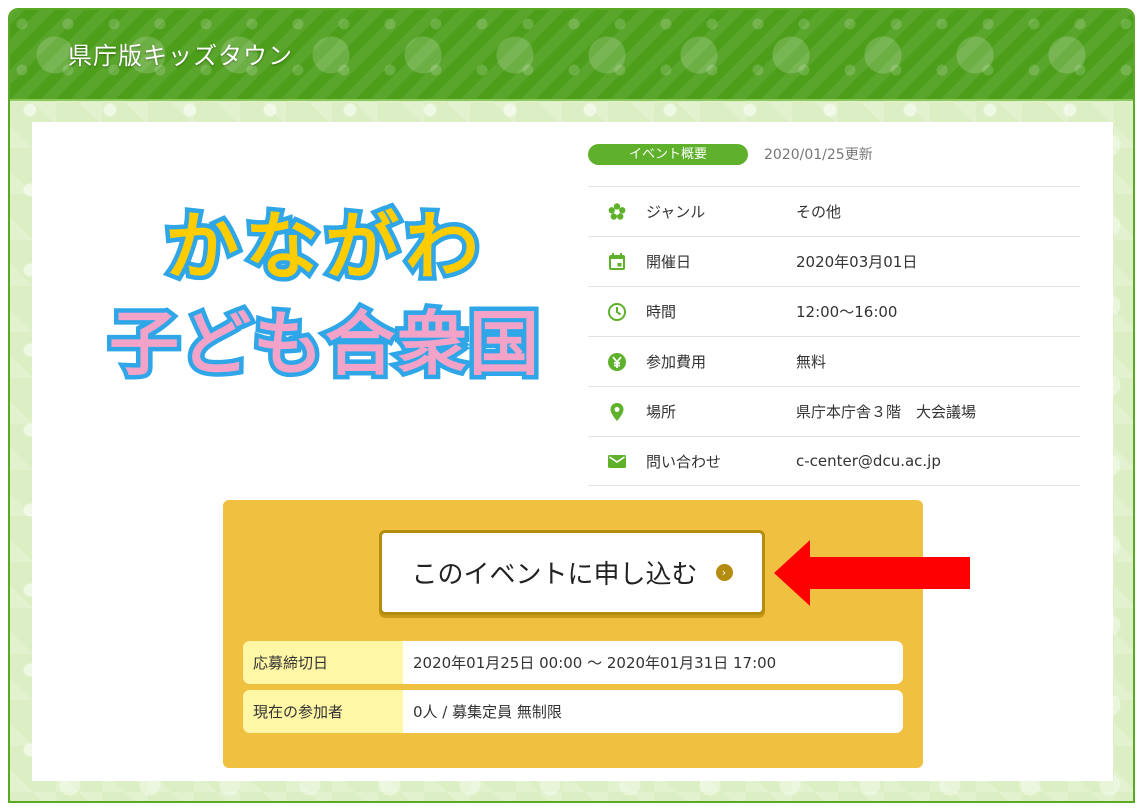  I want to click on info-header: イベント概要 2020/01/25更新, so click(834, 154).